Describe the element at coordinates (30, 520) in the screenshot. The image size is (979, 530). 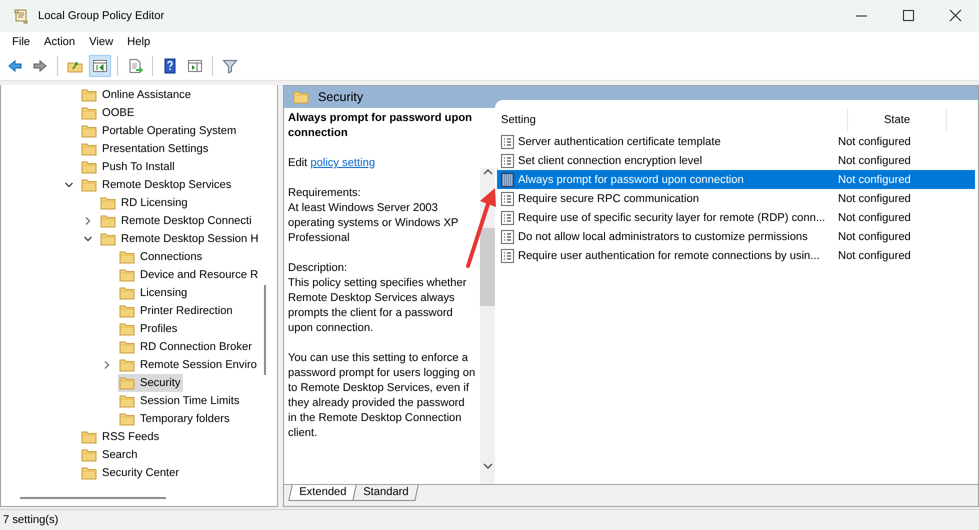
I see `status-text: 7 setting(s)` at that location.